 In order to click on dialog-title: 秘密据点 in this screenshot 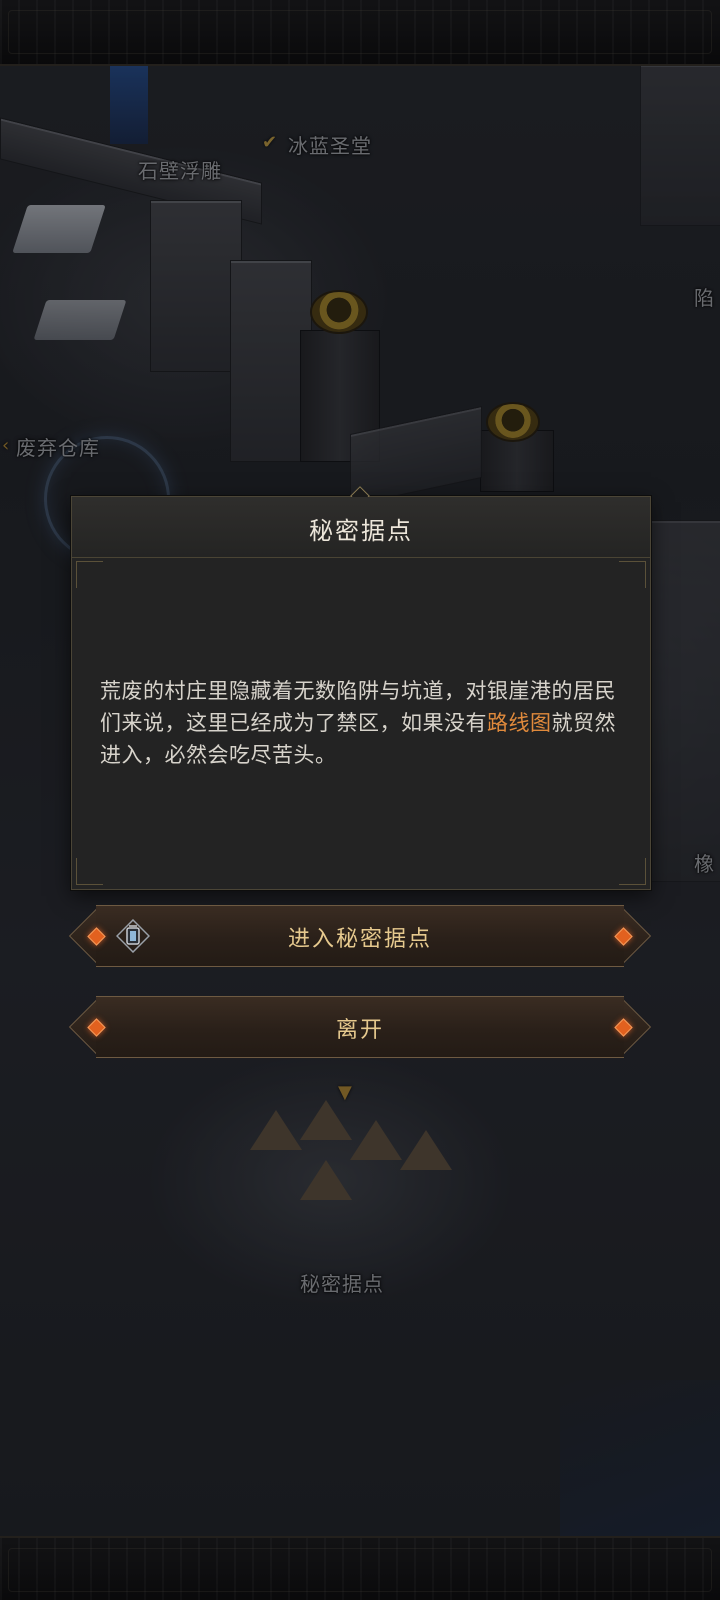, I will do `click(361, 531)`.